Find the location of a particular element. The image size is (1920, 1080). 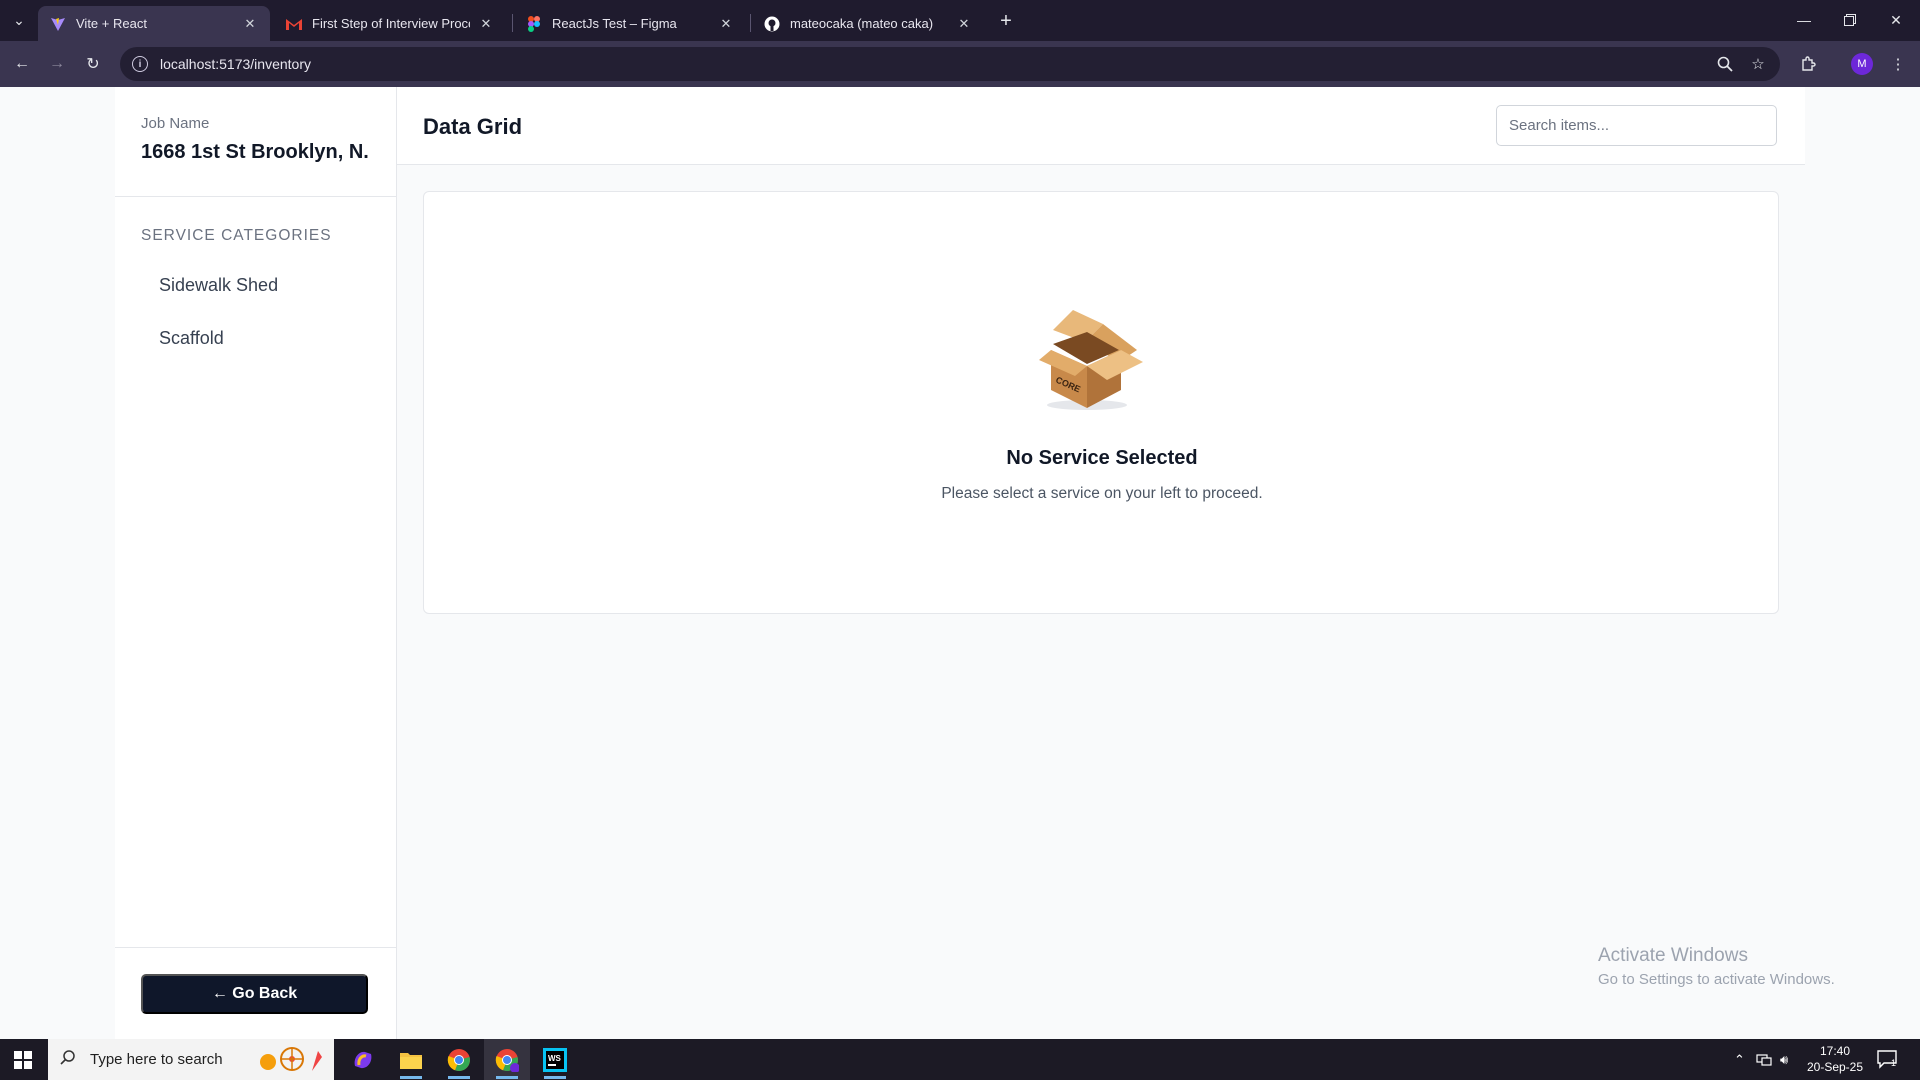

browser-toolbar: ← → ↻ i localhost:5173/inventory ☆ M ⋮ is located at coordinates (960, 64).